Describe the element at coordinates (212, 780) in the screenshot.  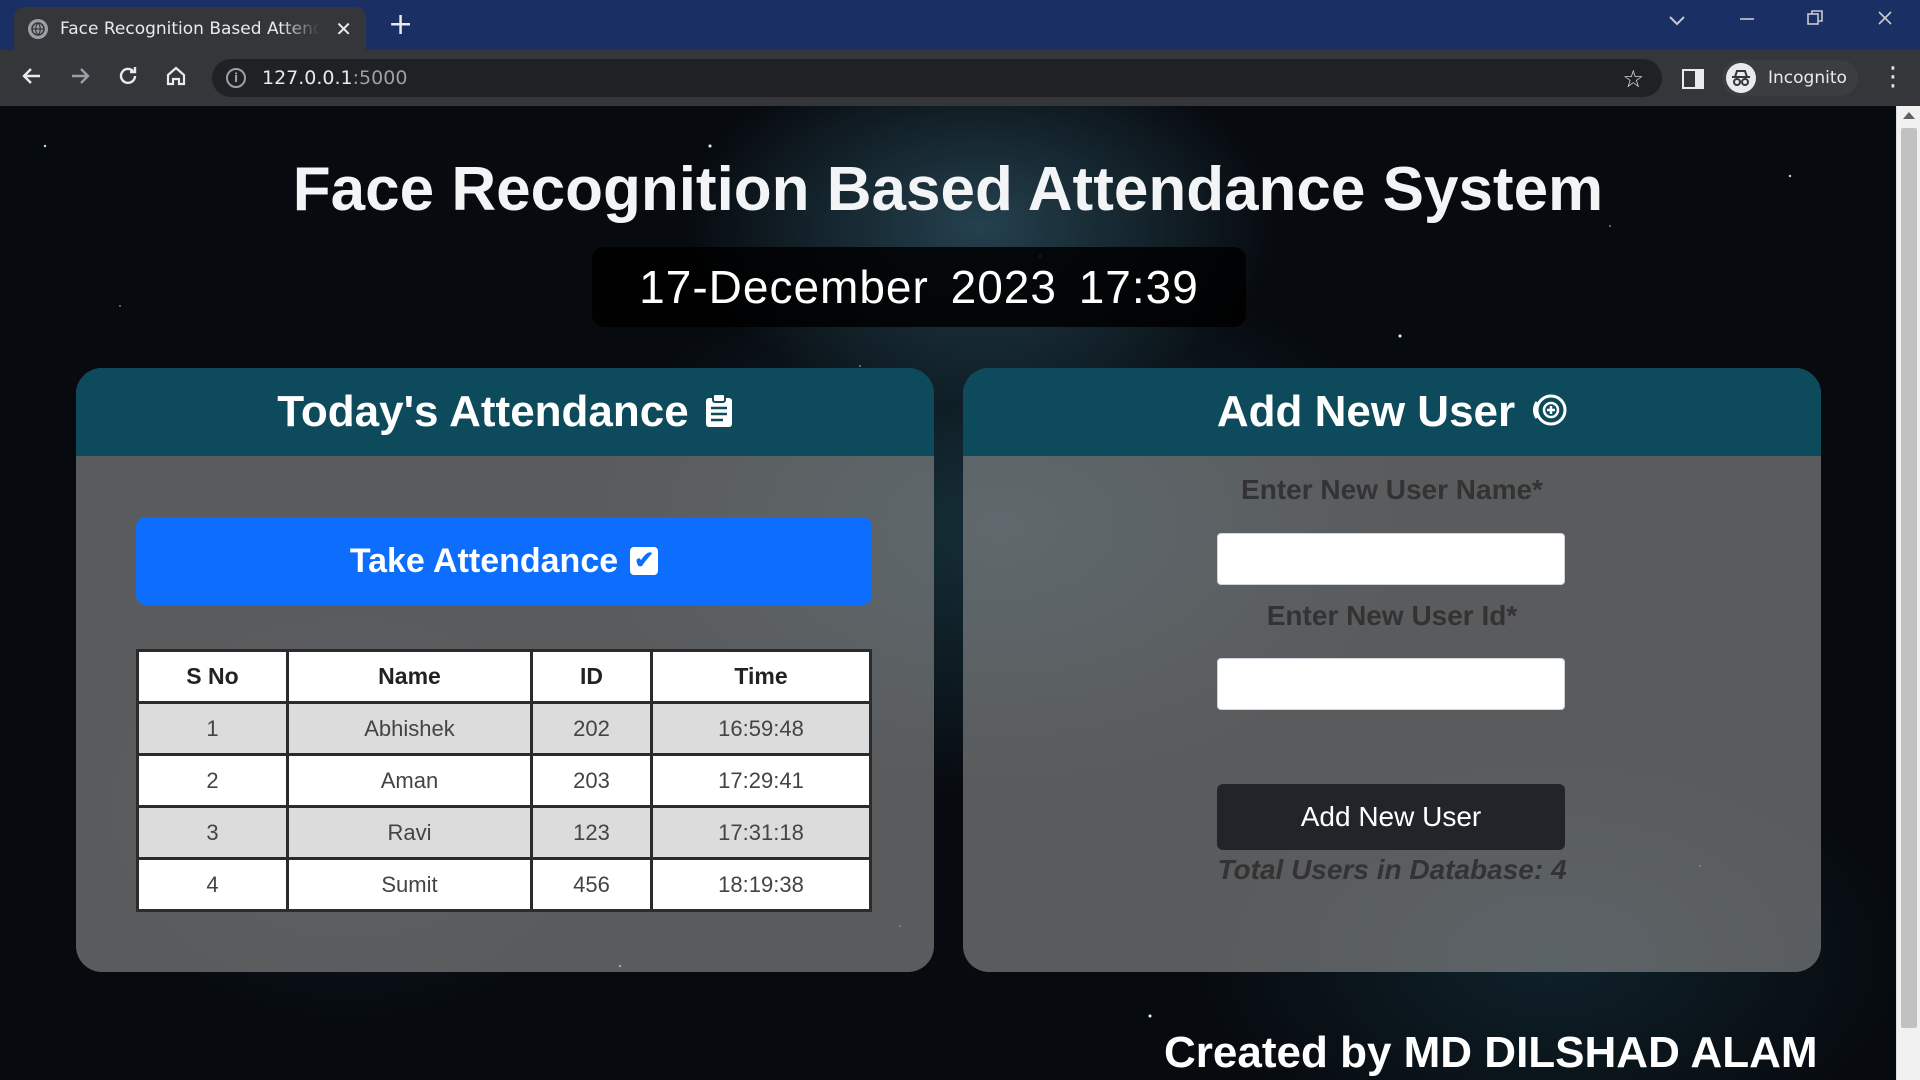
I see `cell-sno: 2` at that location.